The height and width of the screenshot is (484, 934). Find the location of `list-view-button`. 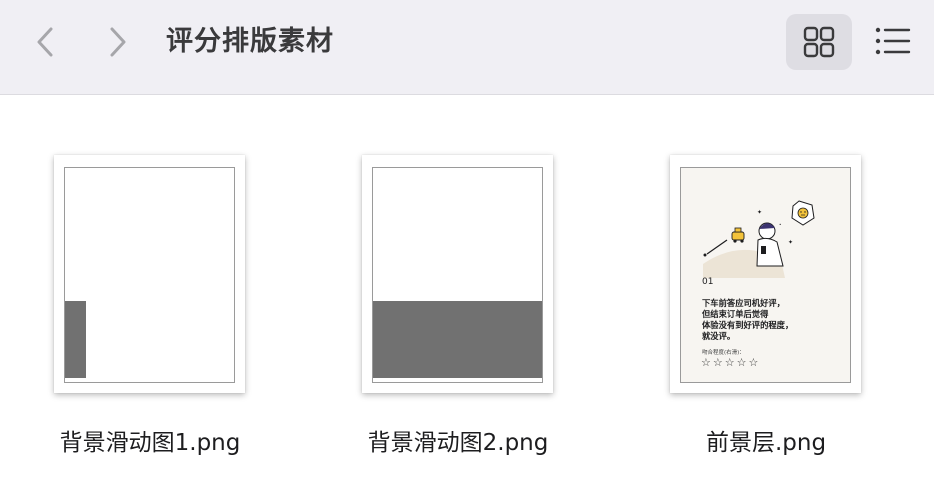

list-view-button is located at coordinates (893, 41).